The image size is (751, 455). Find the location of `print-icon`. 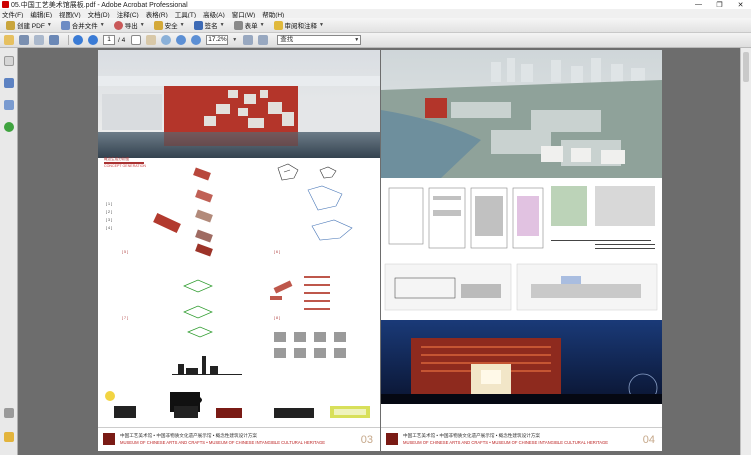

print-icon is located at coordinates (24, 40).